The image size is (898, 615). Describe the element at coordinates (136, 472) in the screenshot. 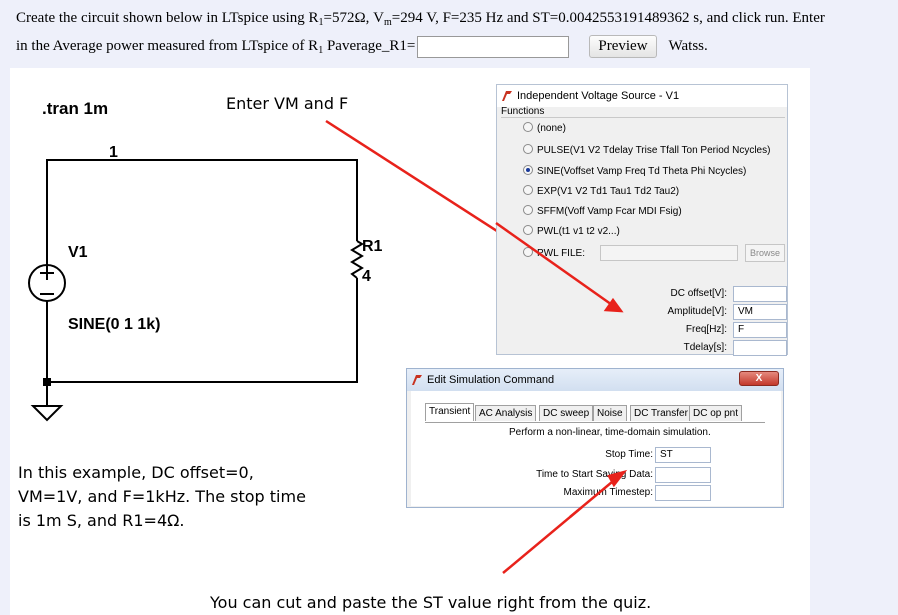

I see `example-note-line-1: In this example, DC offset=0,` at that location.